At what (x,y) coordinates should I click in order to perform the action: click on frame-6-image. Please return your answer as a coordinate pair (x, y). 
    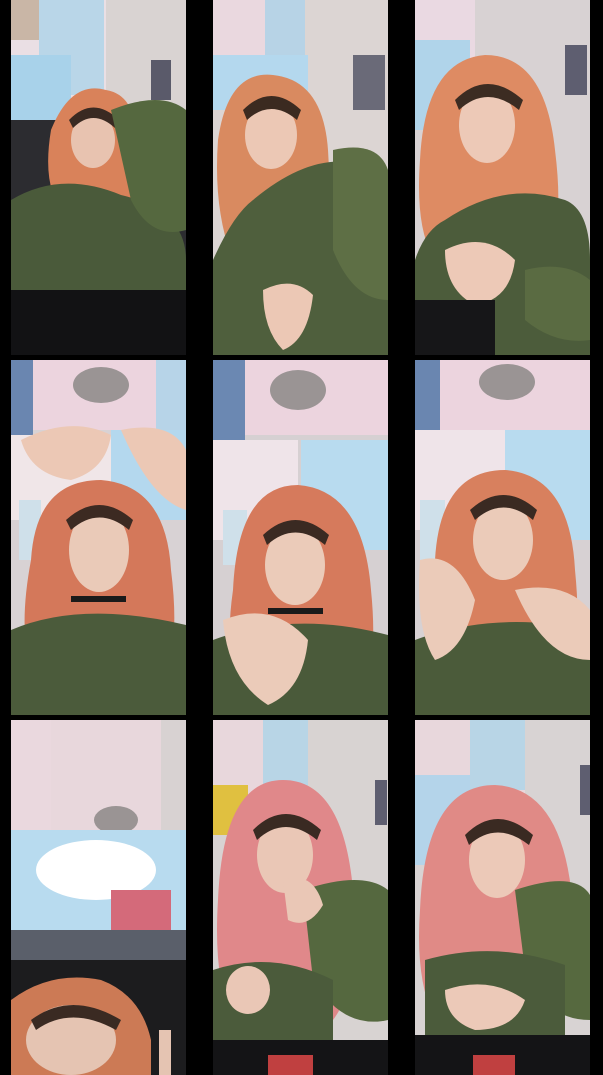
    Looking at the image, I should click on (502, 537).